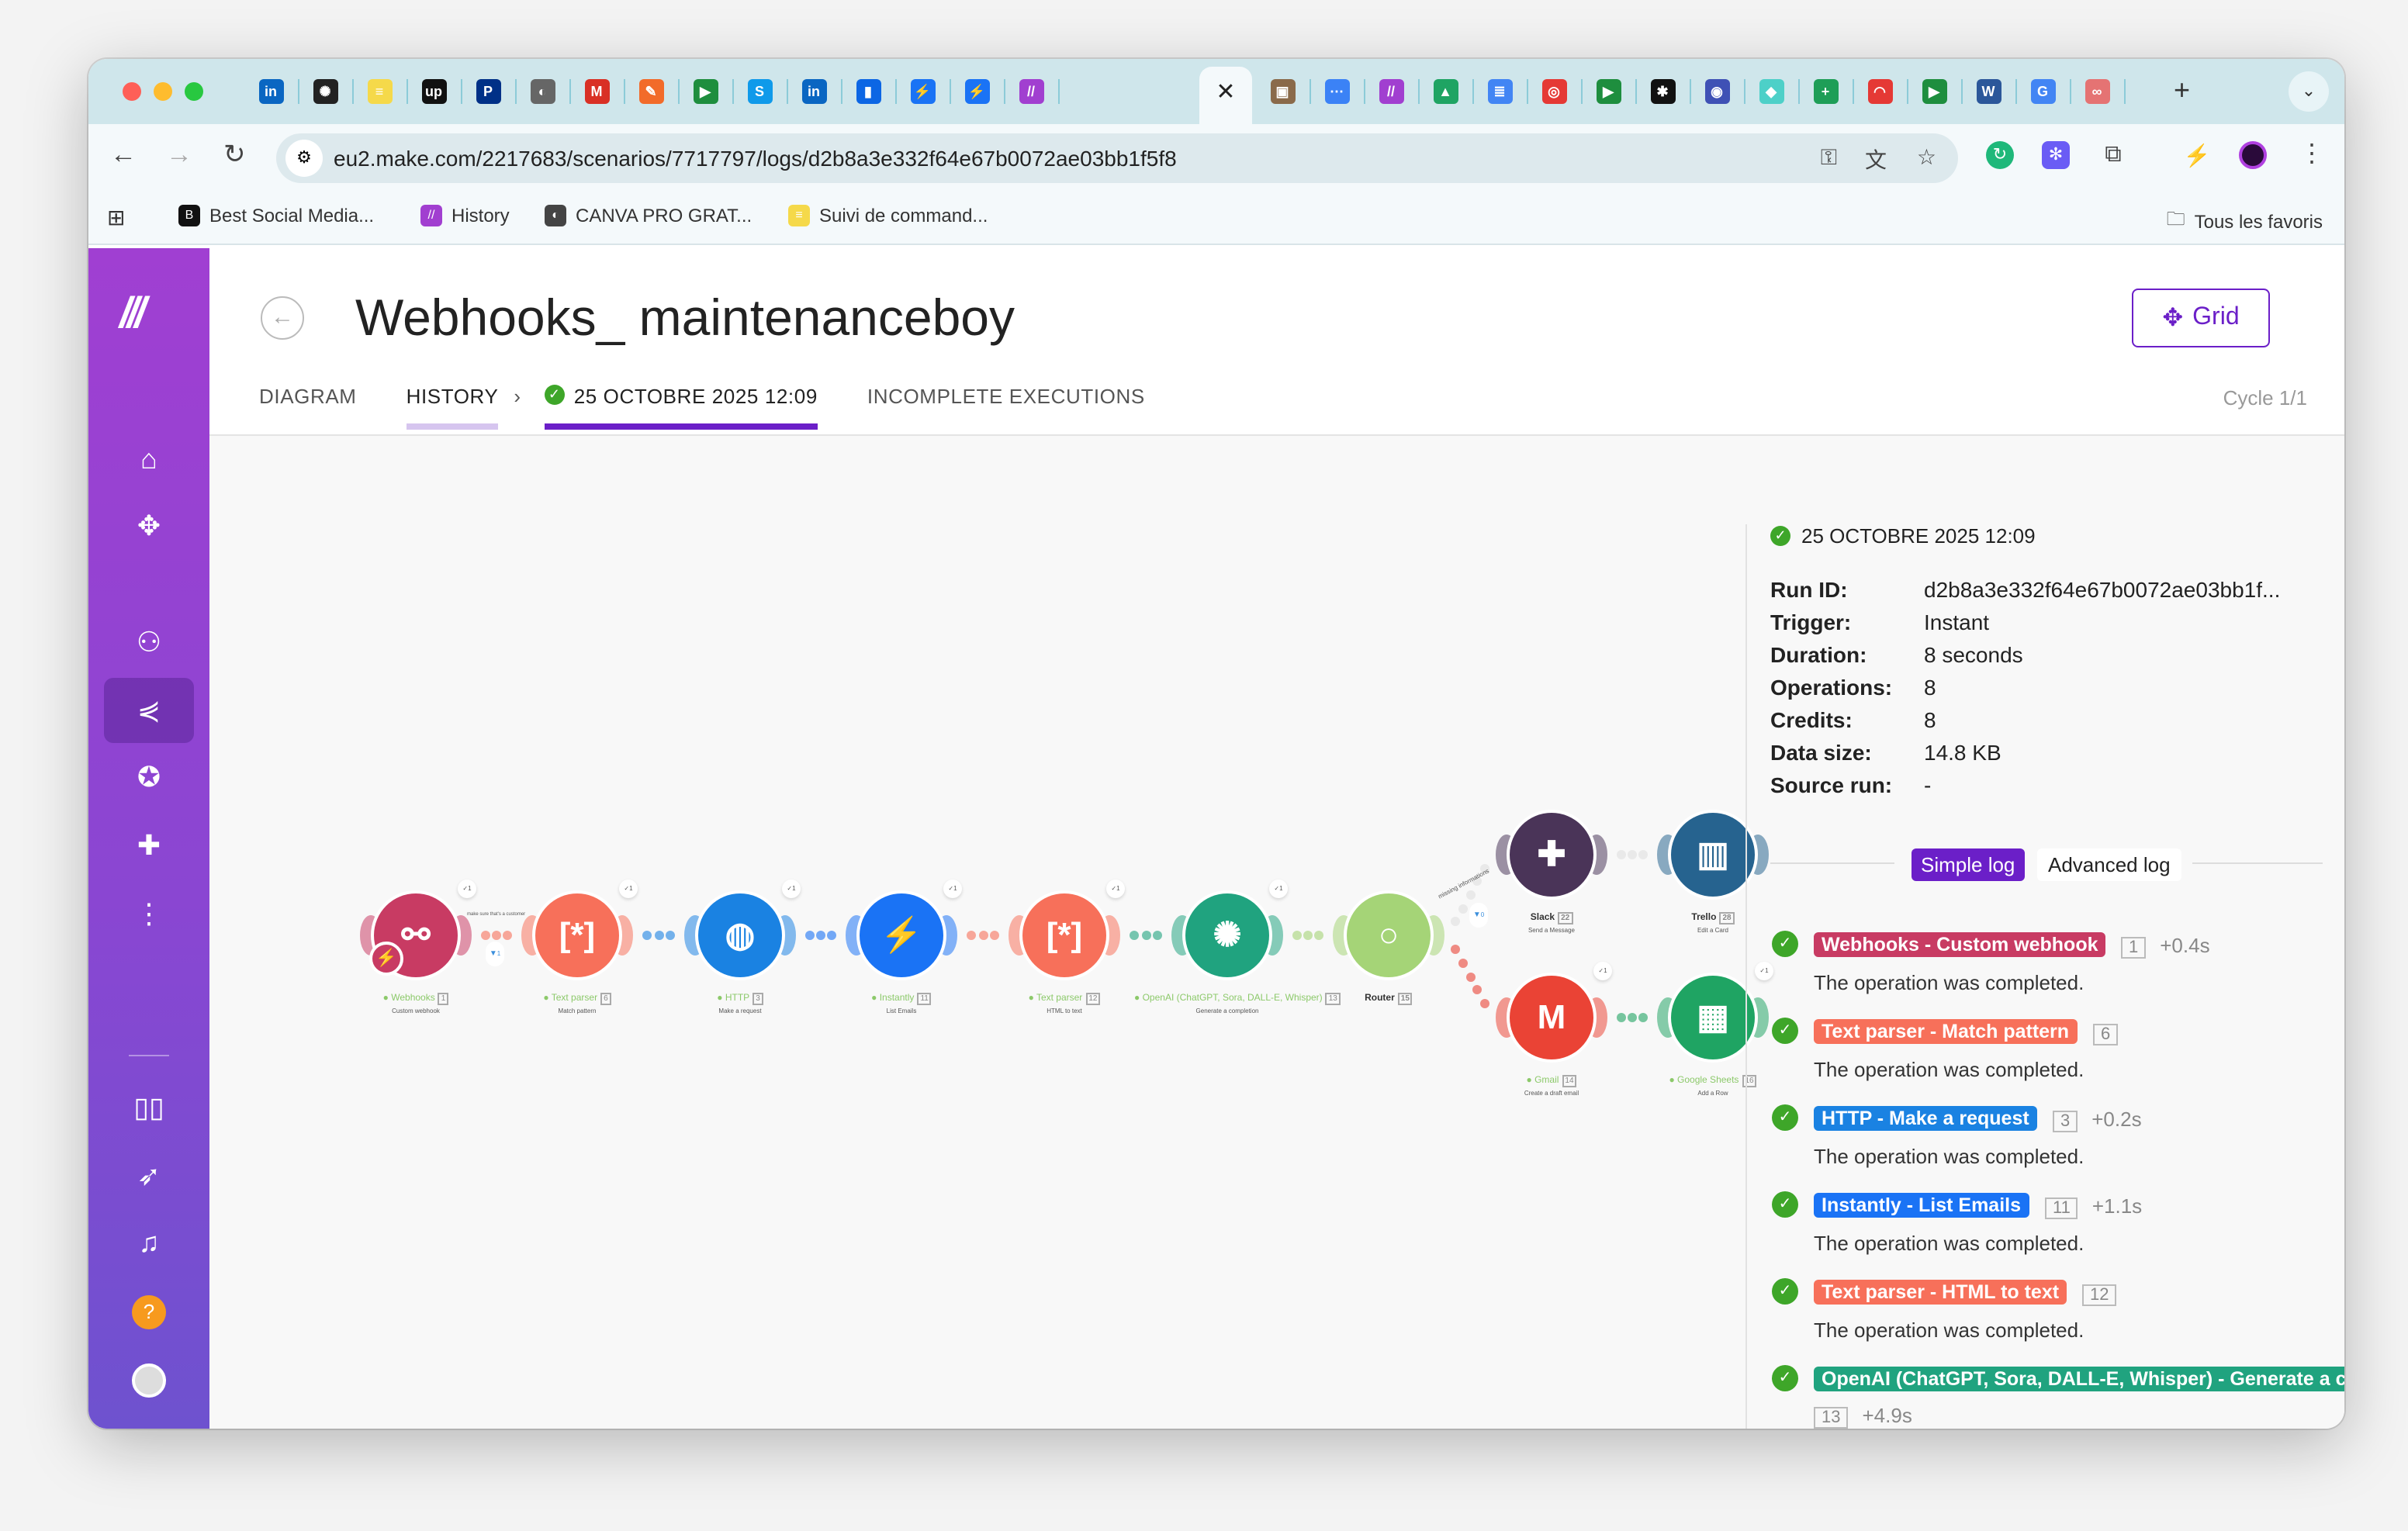 The image size is (2408, 1531). I want to click on bookmark-star-icon: ☆, so click(1927, 157).